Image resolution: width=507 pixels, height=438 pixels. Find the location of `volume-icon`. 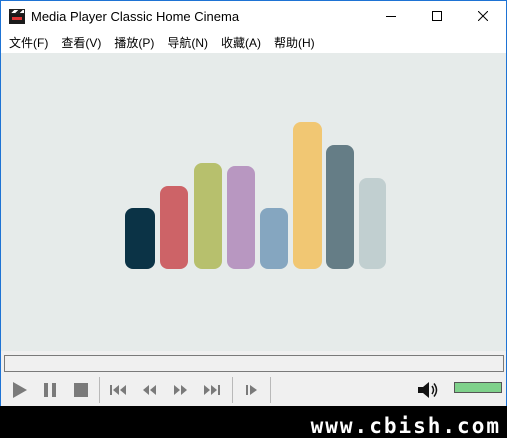

volume-icon is located at coordinates (428, 390).